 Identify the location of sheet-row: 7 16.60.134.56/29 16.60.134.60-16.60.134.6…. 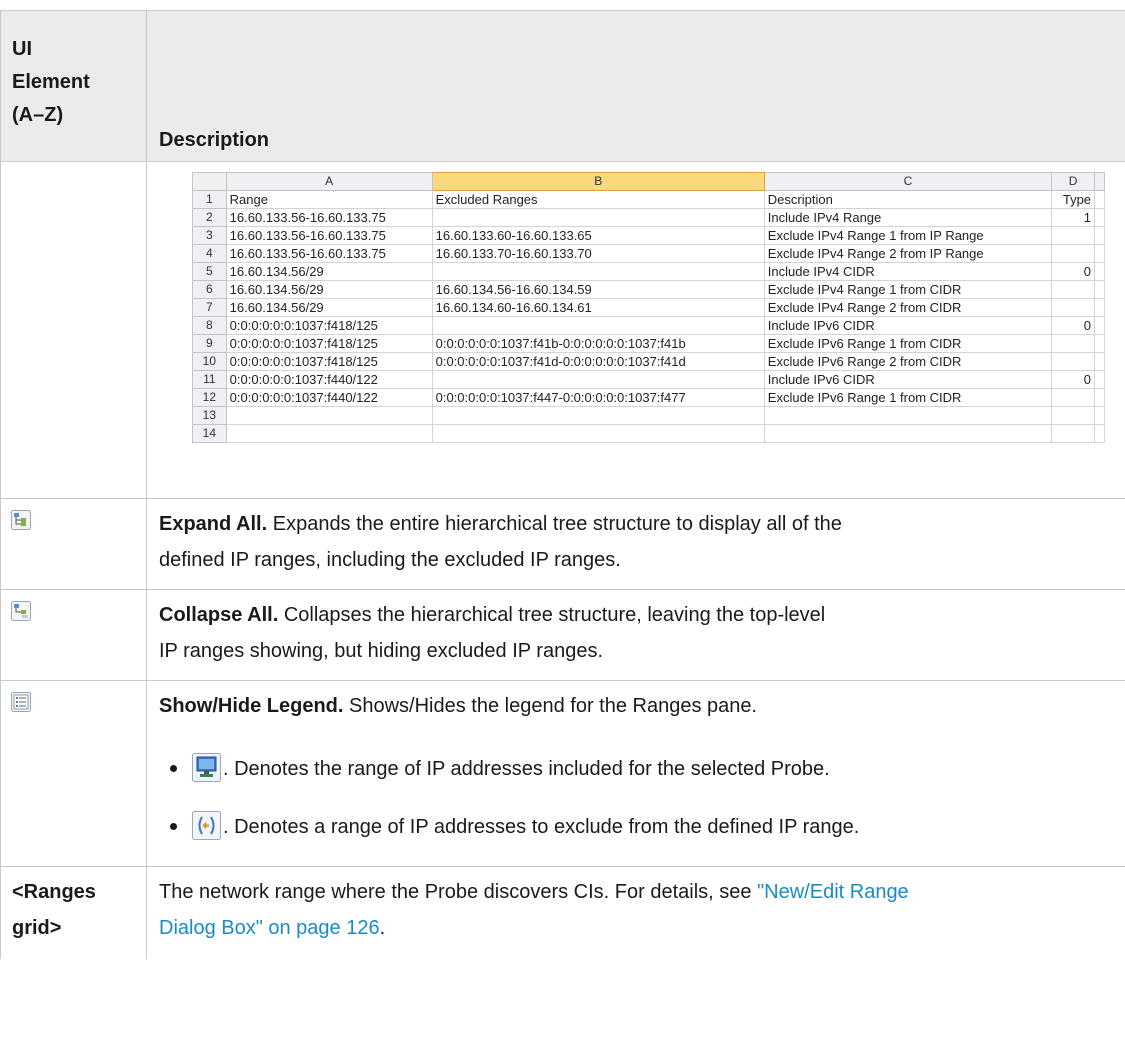
(648, 307).